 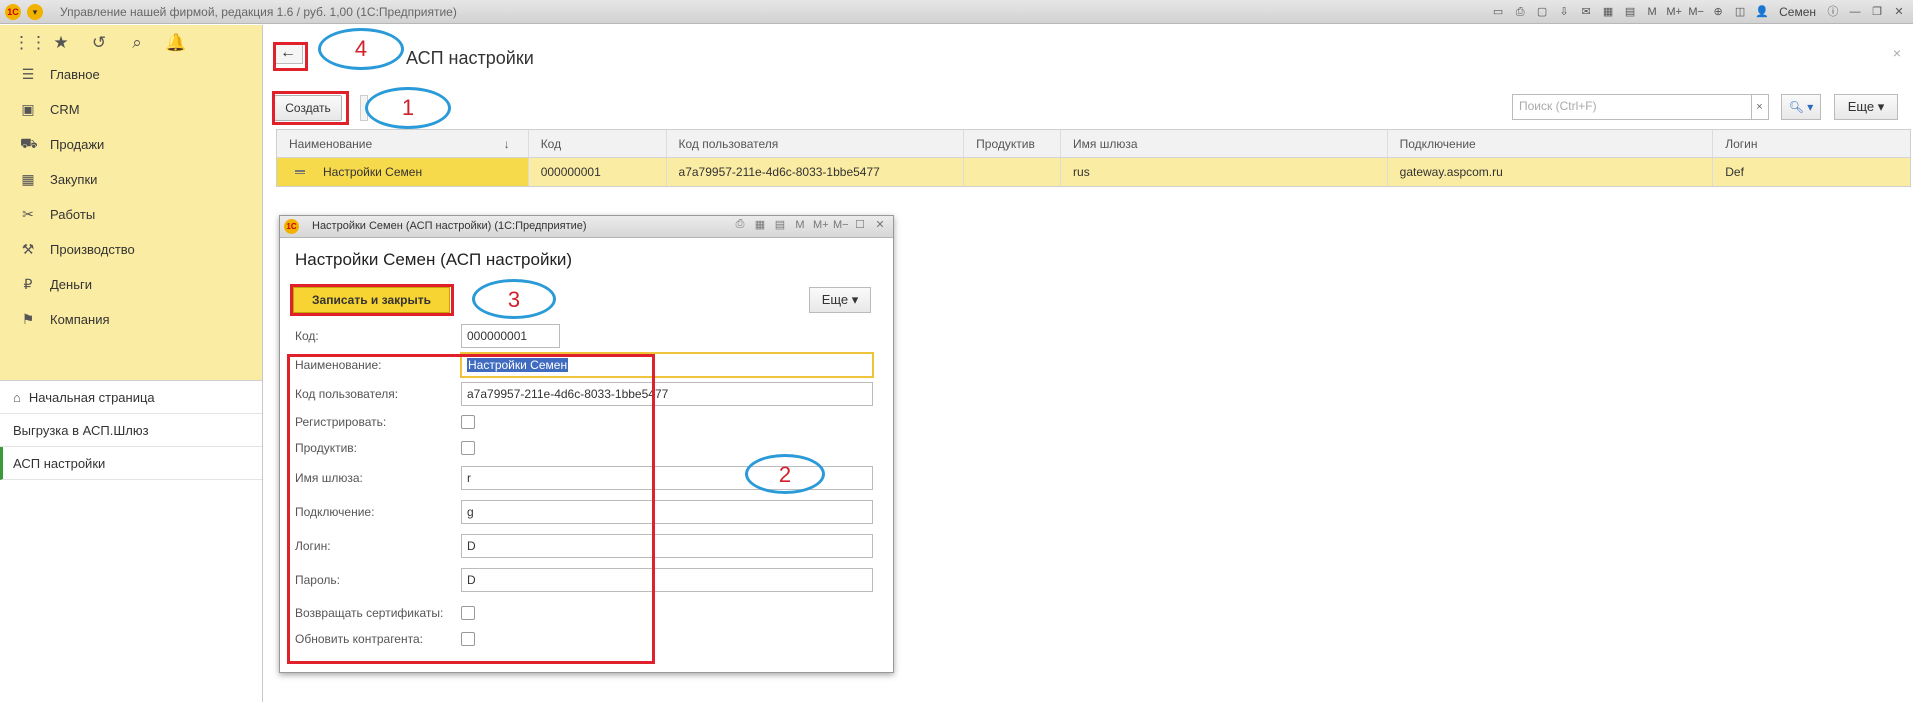 What do you see at coordinates (810, 224) in the screenshot?
I see `dialog-tools: ⎙ ▦ ▤ M M+ M− ☐ ✕` at bounding box center [810, 224].